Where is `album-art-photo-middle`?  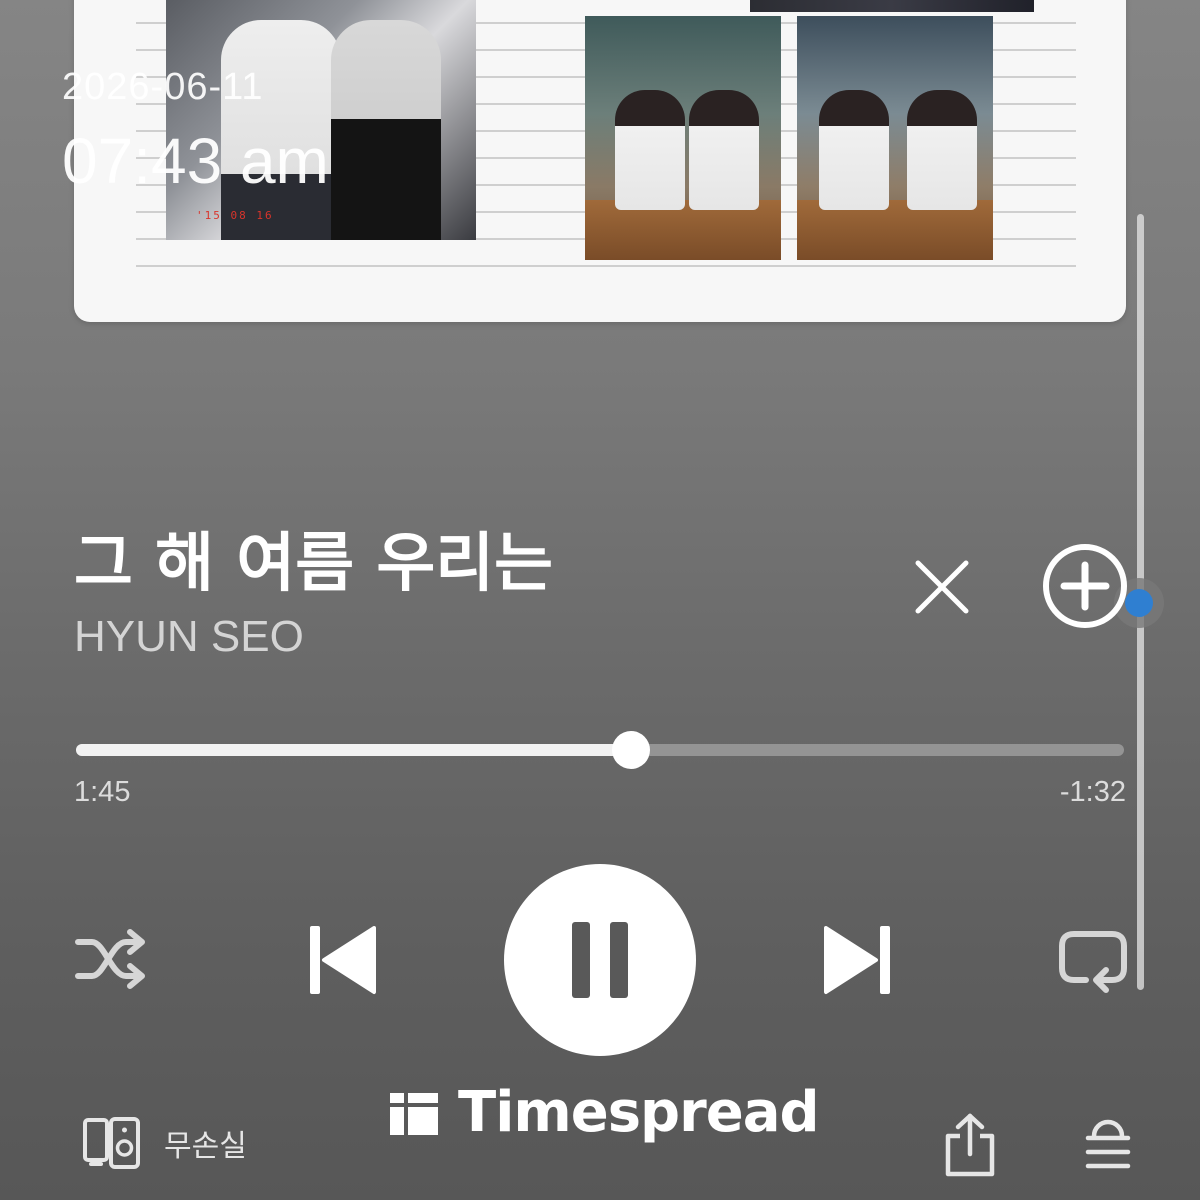
album-art-photo-middle is located at coordinates (683, 138).